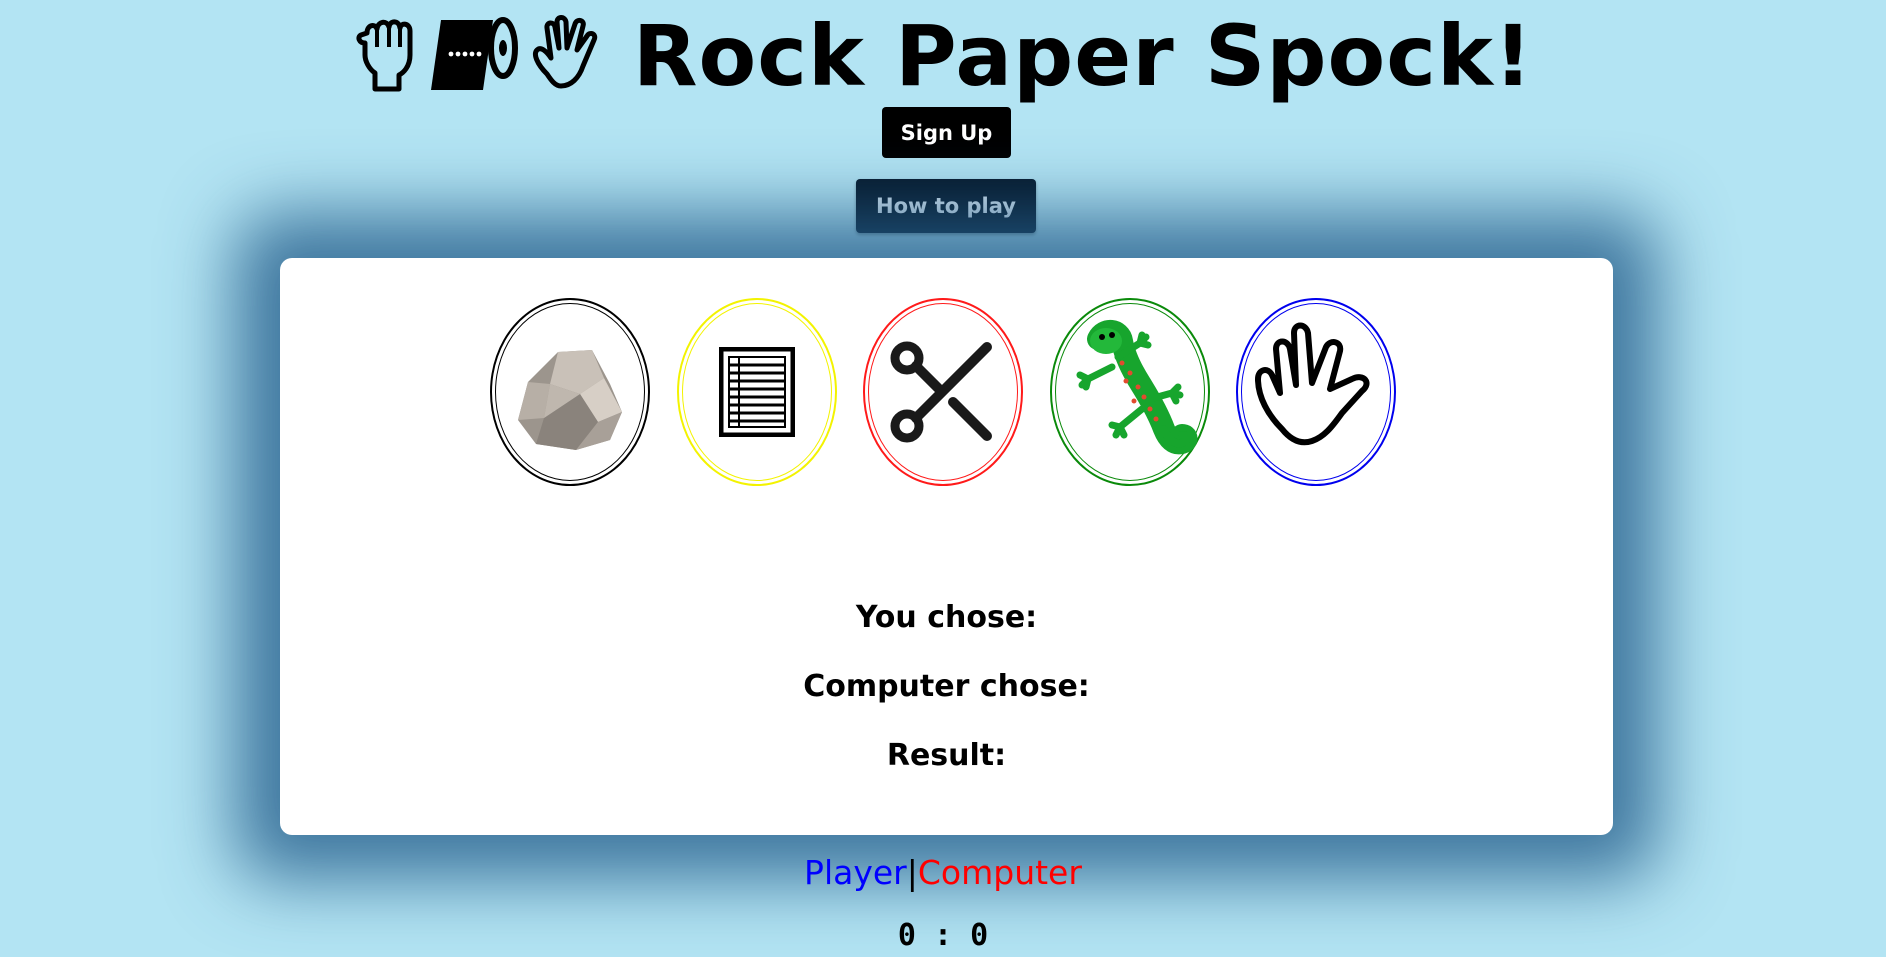 The height and width of the screenshot is (957, 1886). I want to click on choice-spock, so click(1316, 392).